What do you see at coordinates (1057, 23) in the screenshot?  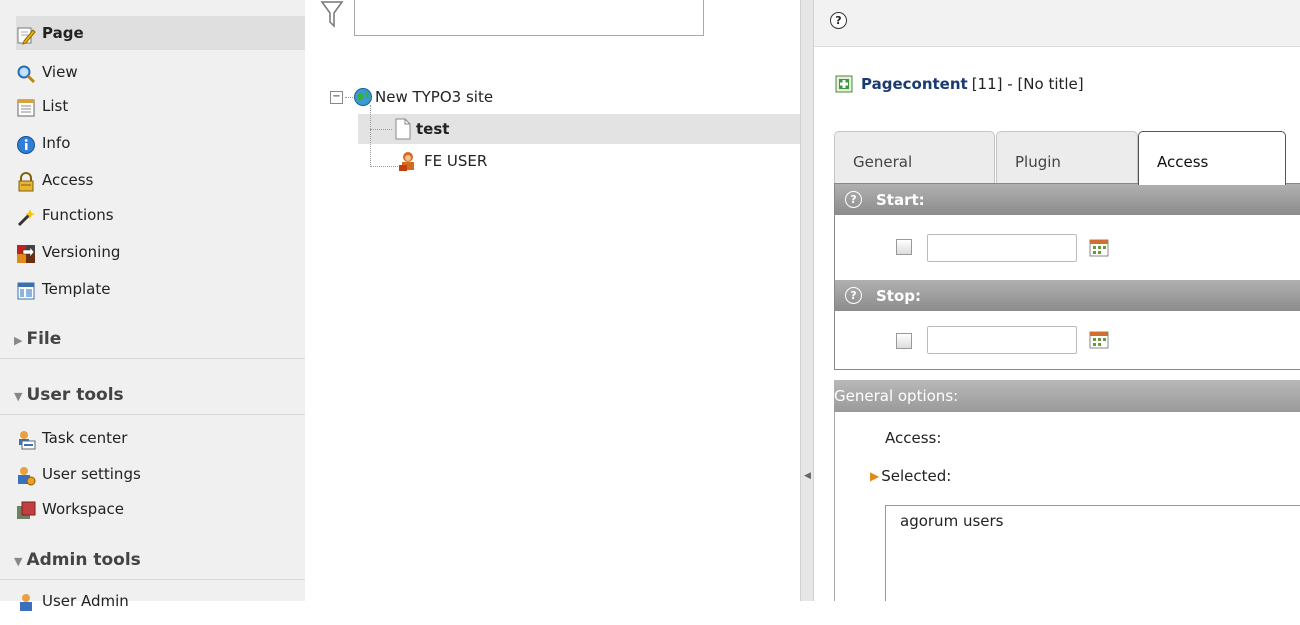 I see `doc-header: ?` at bounding box center [1057, 23].